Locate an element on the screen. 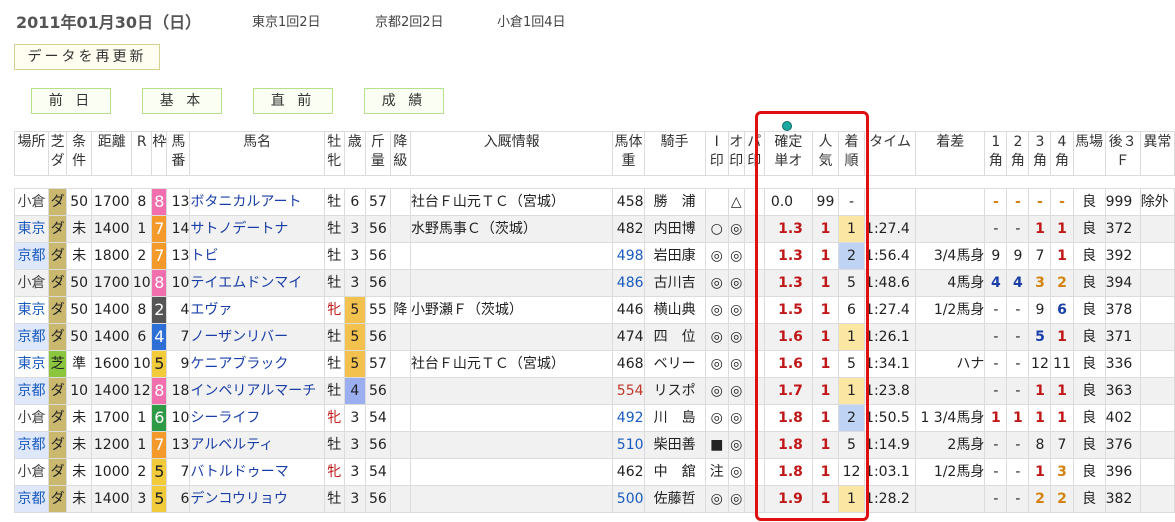  column-header: 斤量 is located at coordinates (377, 153).